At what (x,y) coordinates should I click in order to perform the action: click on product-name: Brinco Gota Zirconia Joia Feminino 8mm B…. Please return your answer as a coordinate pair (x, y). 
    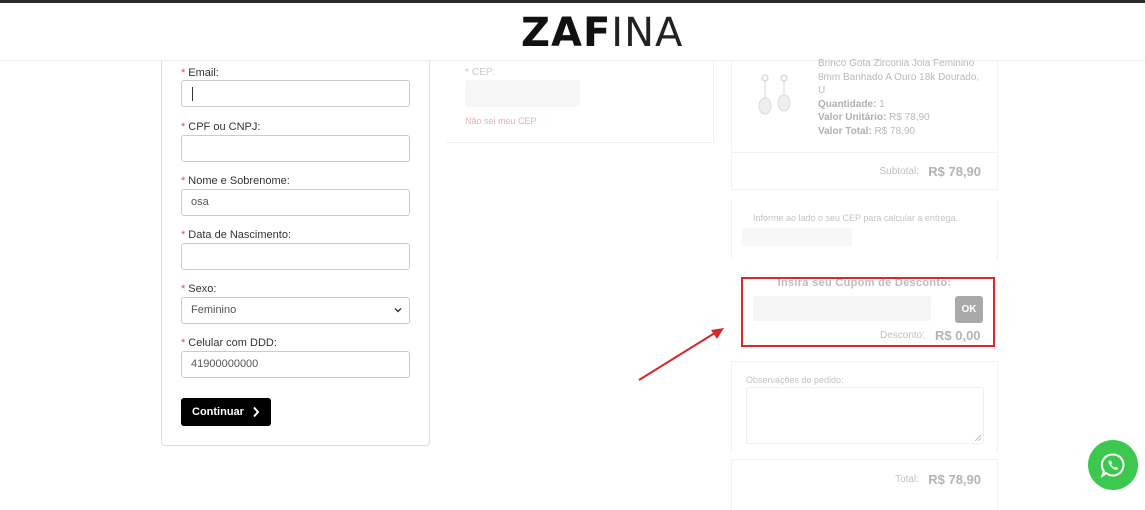
    Looking at the image, I should click on (899, 77).